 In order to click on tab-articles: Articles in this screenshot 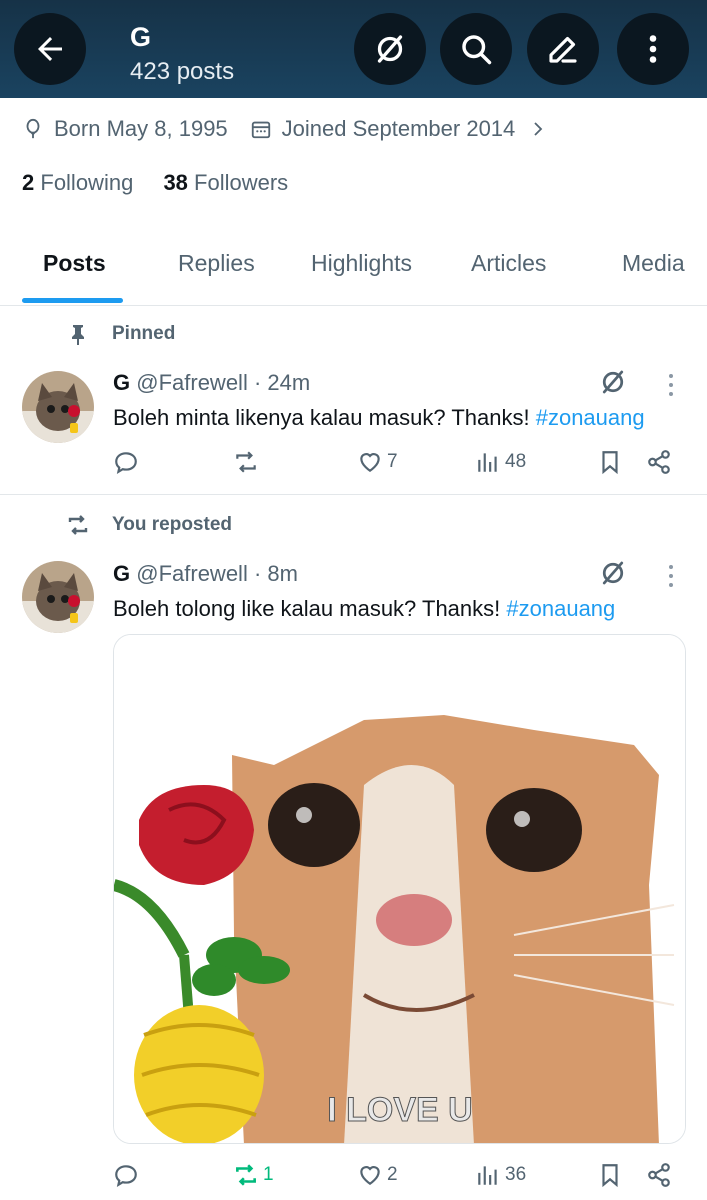, I will do `click(508, 263)`.